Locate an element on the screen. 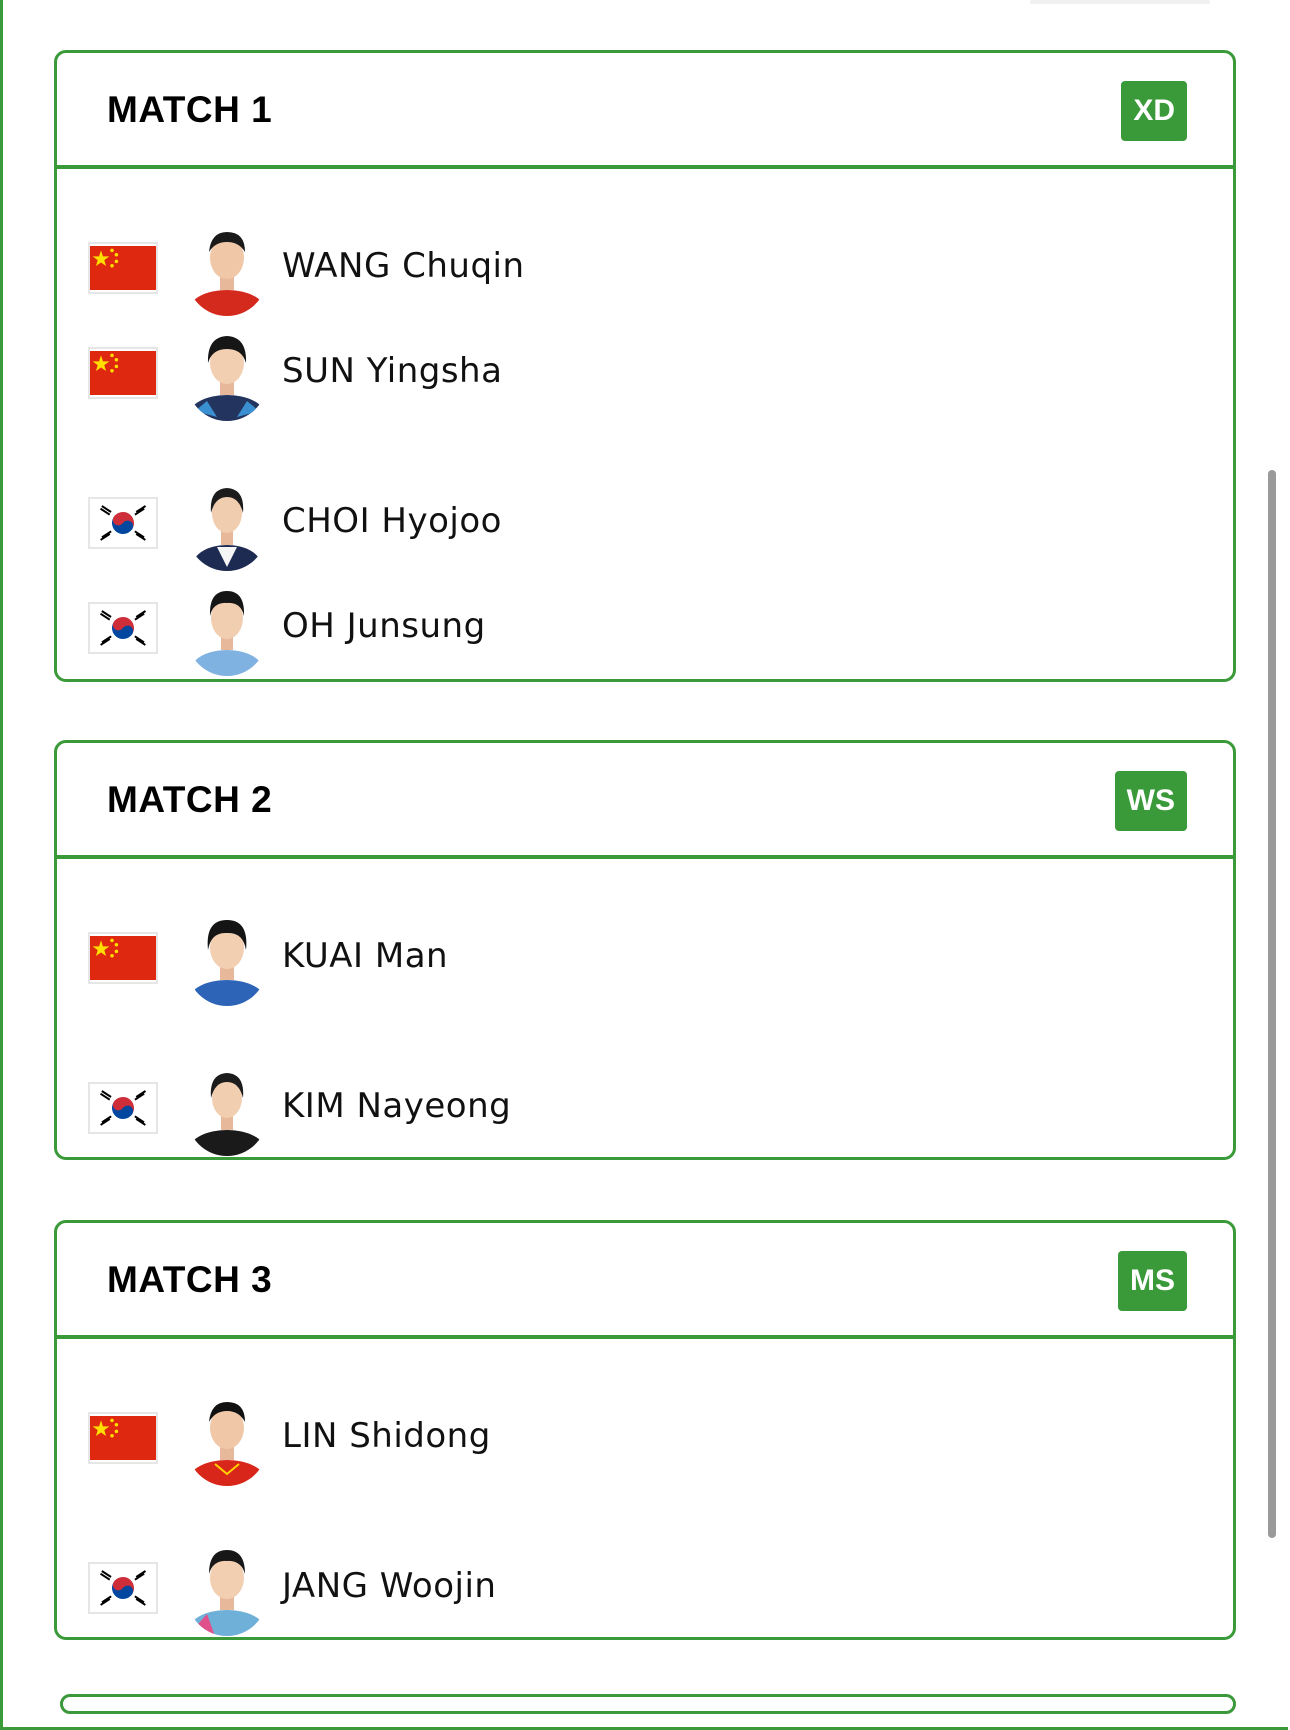  player-name: LIN Shidong is located at coordinates (386, 1436).